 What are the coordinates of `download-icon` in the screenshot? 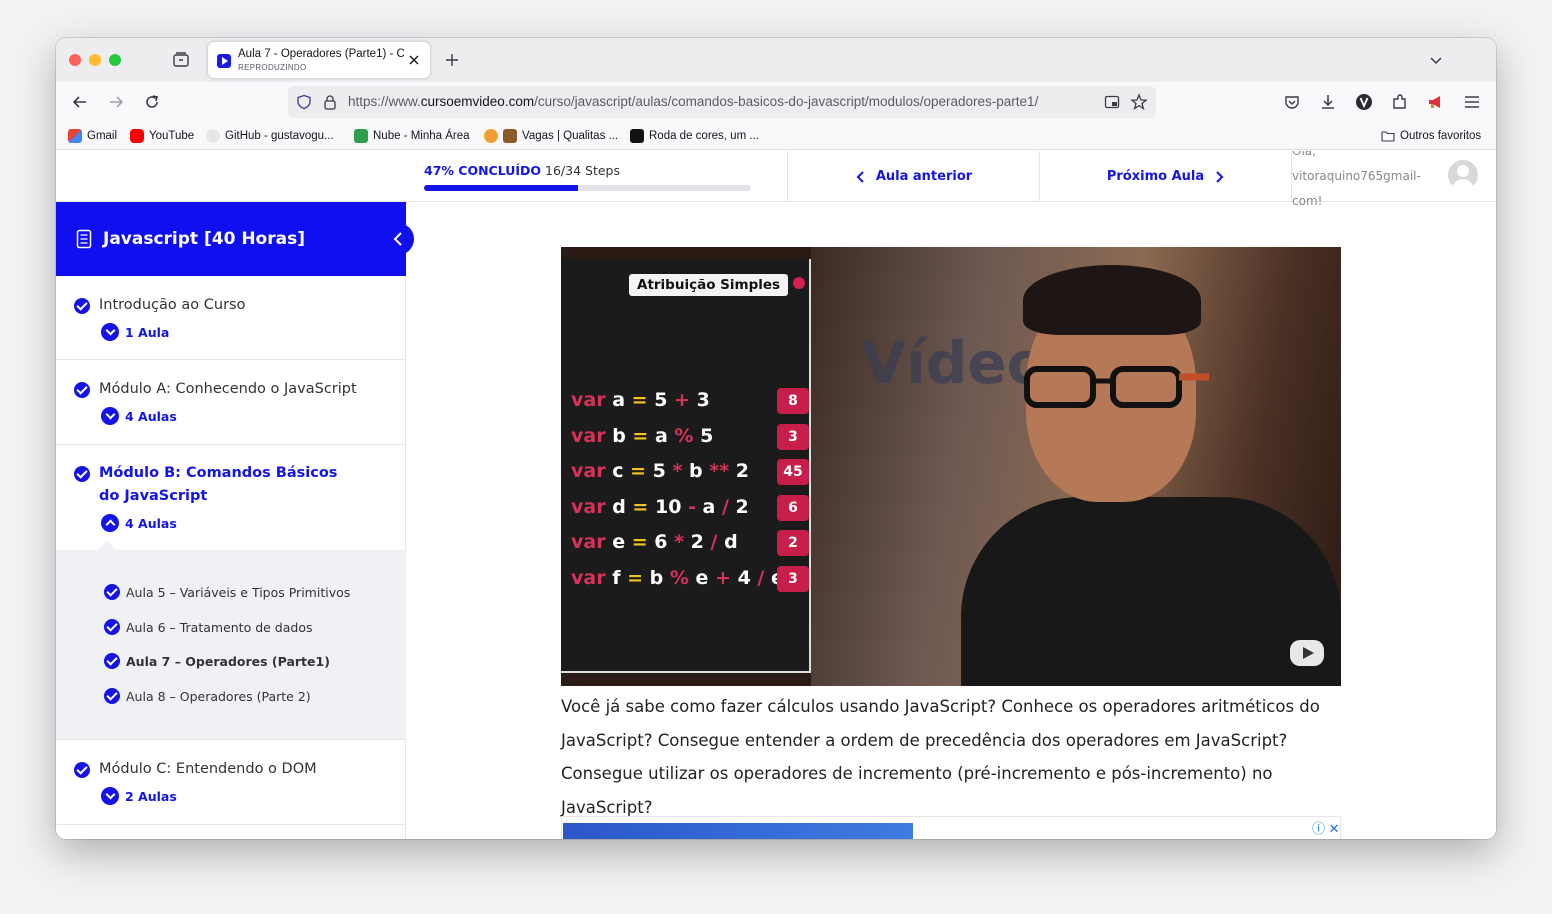 It's located at (1328, 102).